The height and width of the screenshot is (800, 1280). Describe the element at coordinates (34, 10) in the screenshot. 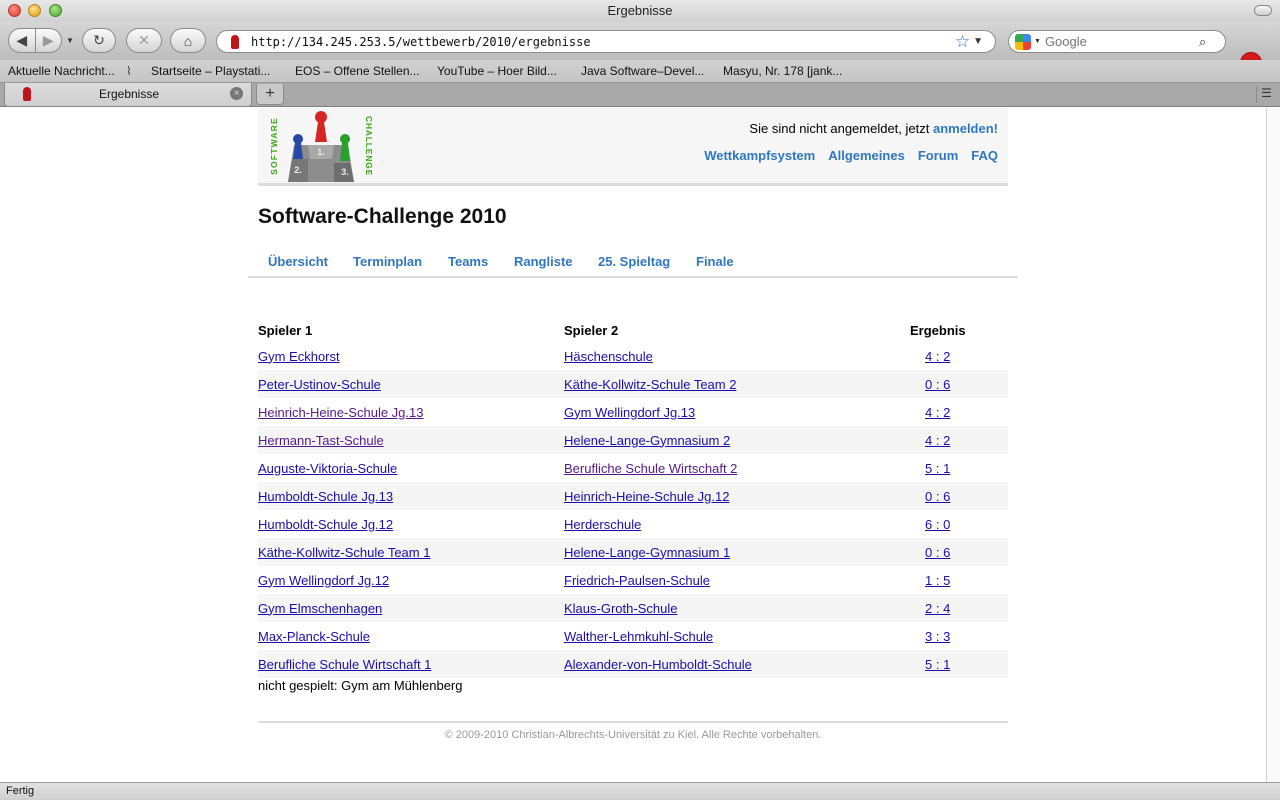

I see `minimize-window-button` at that location.